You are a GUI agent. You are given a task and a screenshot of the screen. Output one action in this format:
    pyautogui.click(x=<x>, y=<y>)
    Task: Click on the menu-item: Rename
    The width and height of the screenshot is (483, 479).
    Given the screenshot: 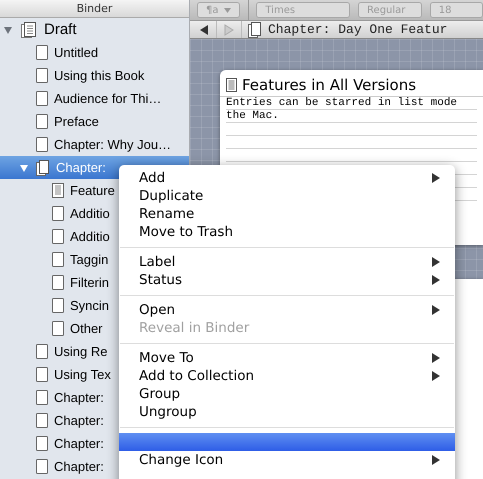 What is the action you would take?
    pyautogui.click(x=287, y=214)
    